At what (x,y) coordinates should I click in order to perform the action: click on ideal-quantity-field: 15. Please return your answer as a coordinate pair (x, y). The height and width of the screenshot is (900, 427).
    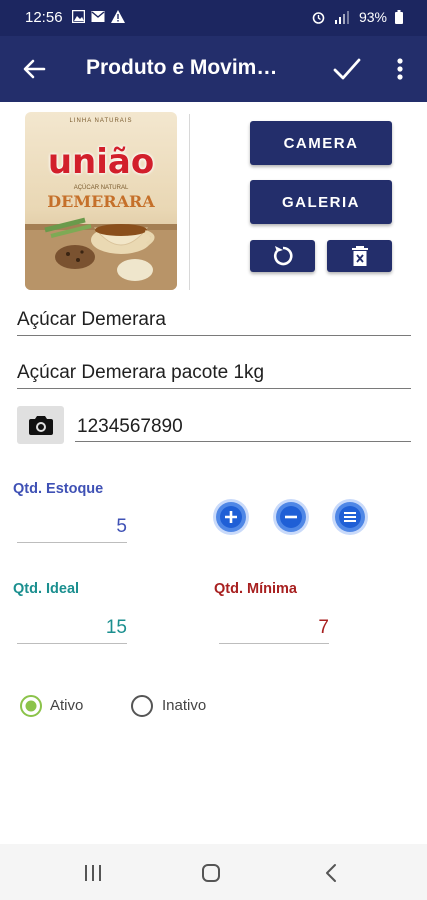
    Looking at the image, I should click on (72, 628).